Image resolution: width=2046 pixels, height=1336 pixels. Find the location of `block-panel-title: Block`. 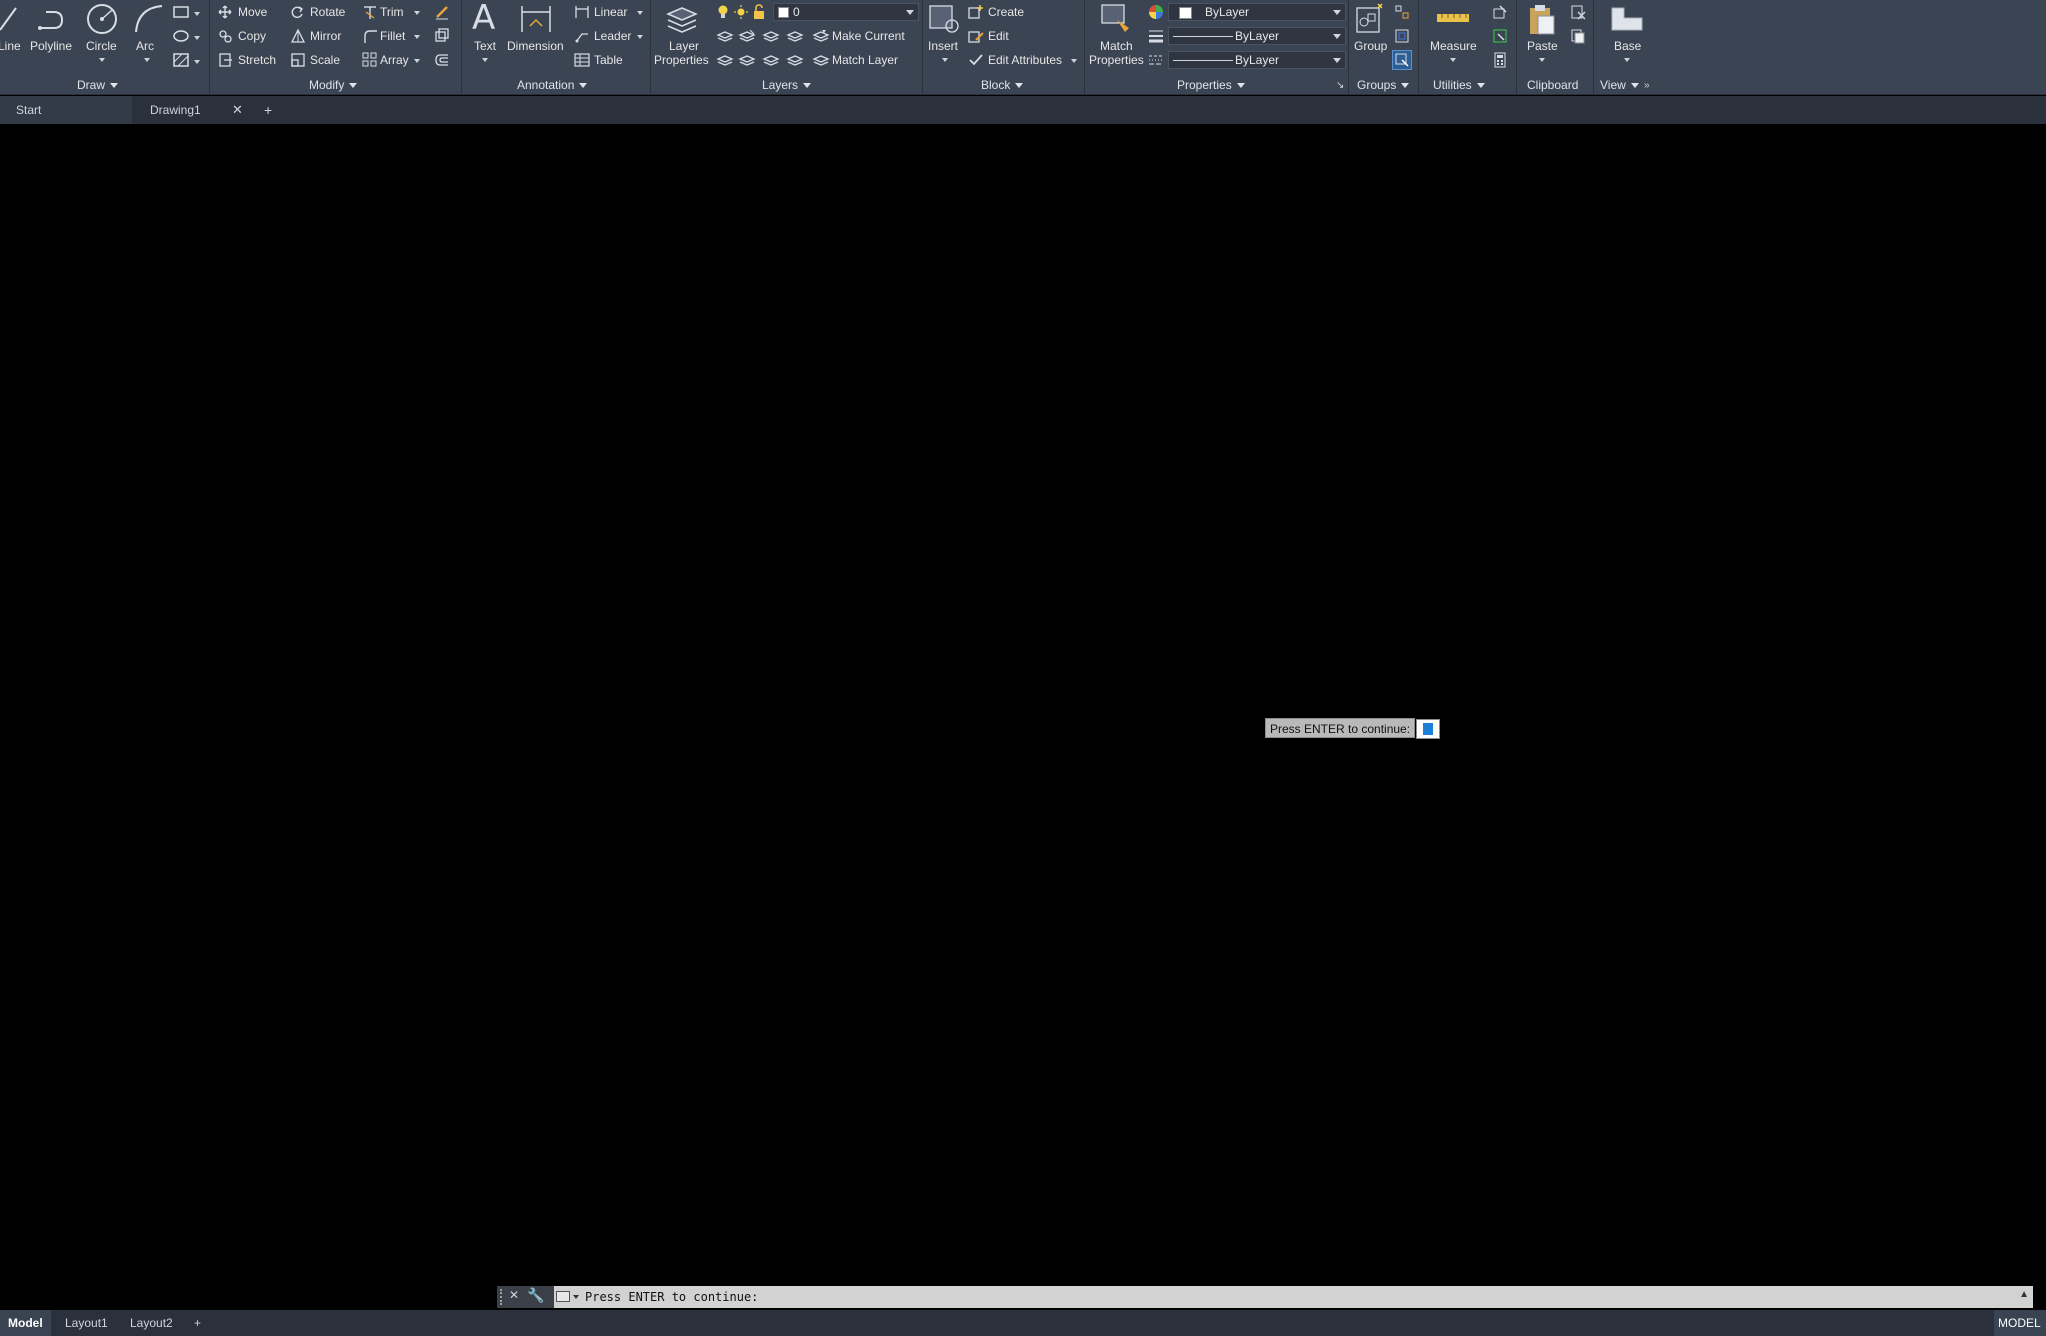

block-panel-title: Block is located at coordinates (1002, 85).